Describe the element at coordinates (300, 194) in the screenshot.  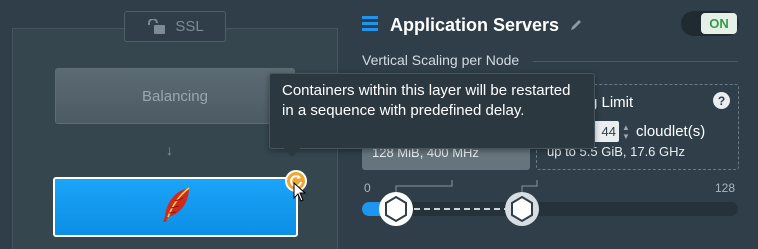
I see `mouse-cursor-icon` at that location.